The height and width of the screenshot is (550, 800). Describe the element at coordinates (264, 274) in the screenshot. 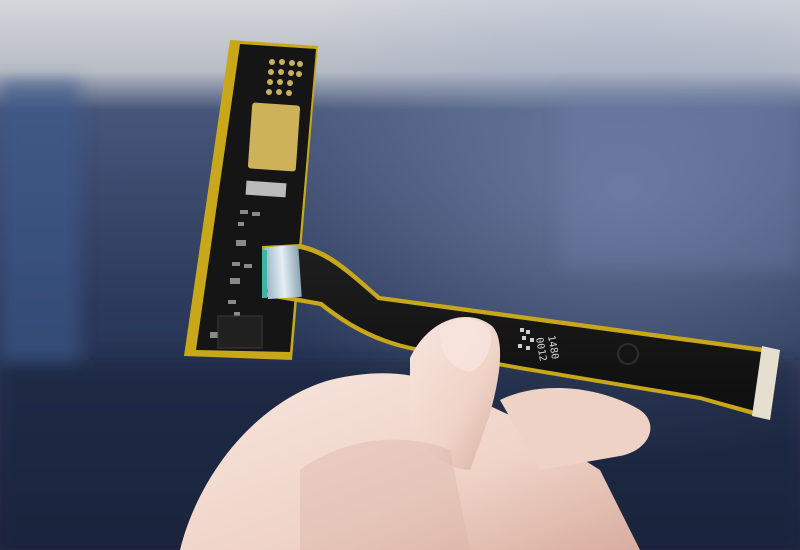

I see `flex-connector-teal-strip` at that location.